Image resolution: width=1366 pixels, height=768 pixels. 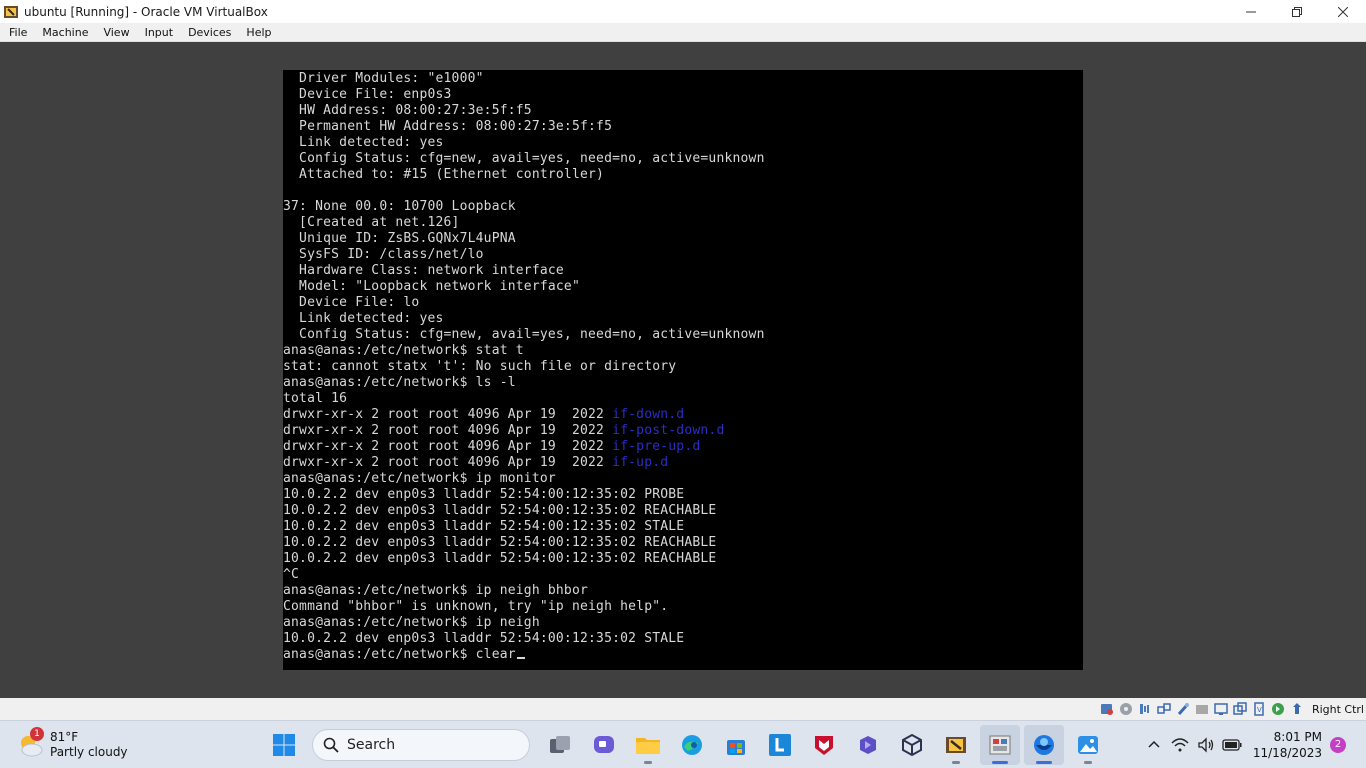 What do you see at coordinates (1183, 709) in the screenshot?
I see `usb-icon` at bounding box center [1183, 709].